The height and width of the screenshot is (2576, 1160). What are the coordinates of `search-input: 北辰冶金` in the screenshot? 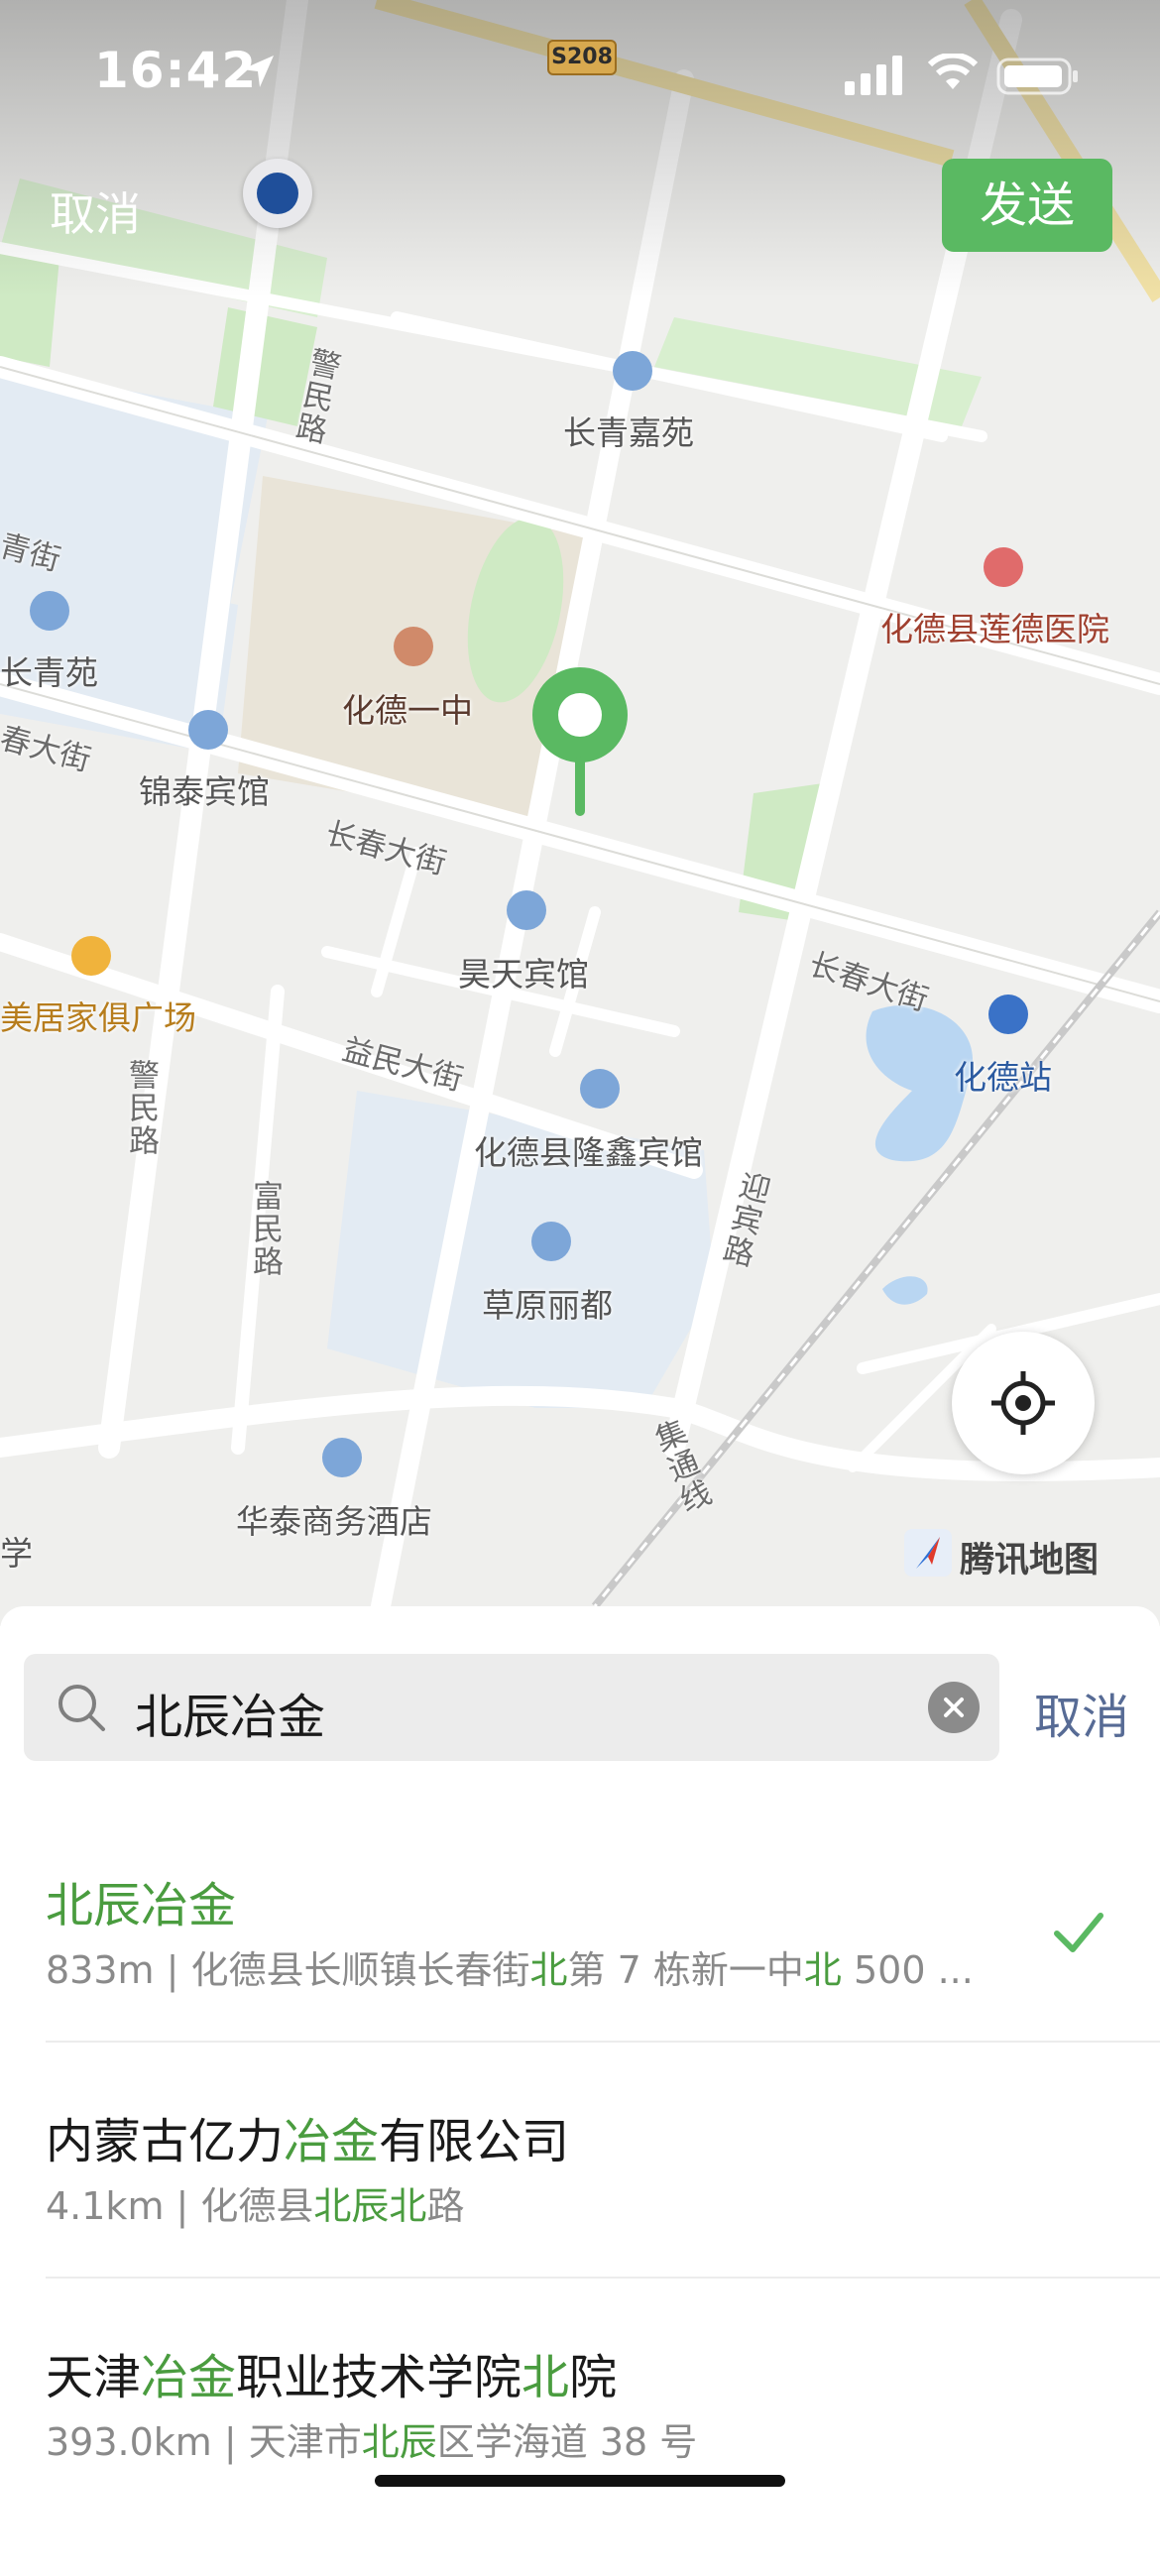 It's located at (511, 1707).